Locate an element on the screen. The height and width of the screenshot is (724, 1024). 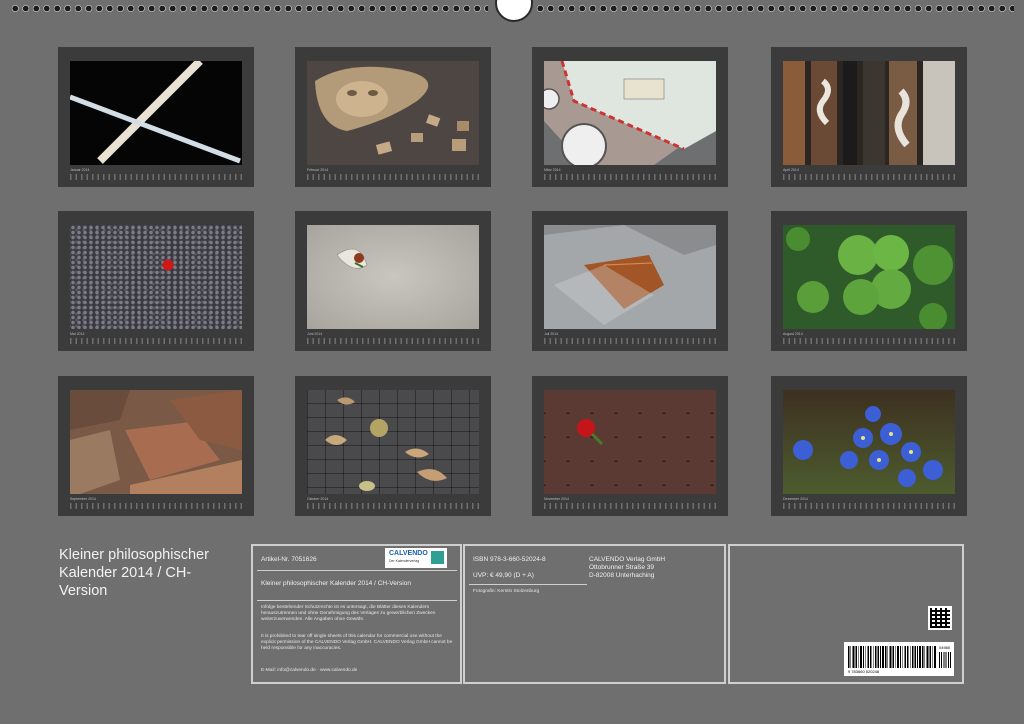
publisher-city: D-82008 Unterhaching is located at coordinates (622, 575).